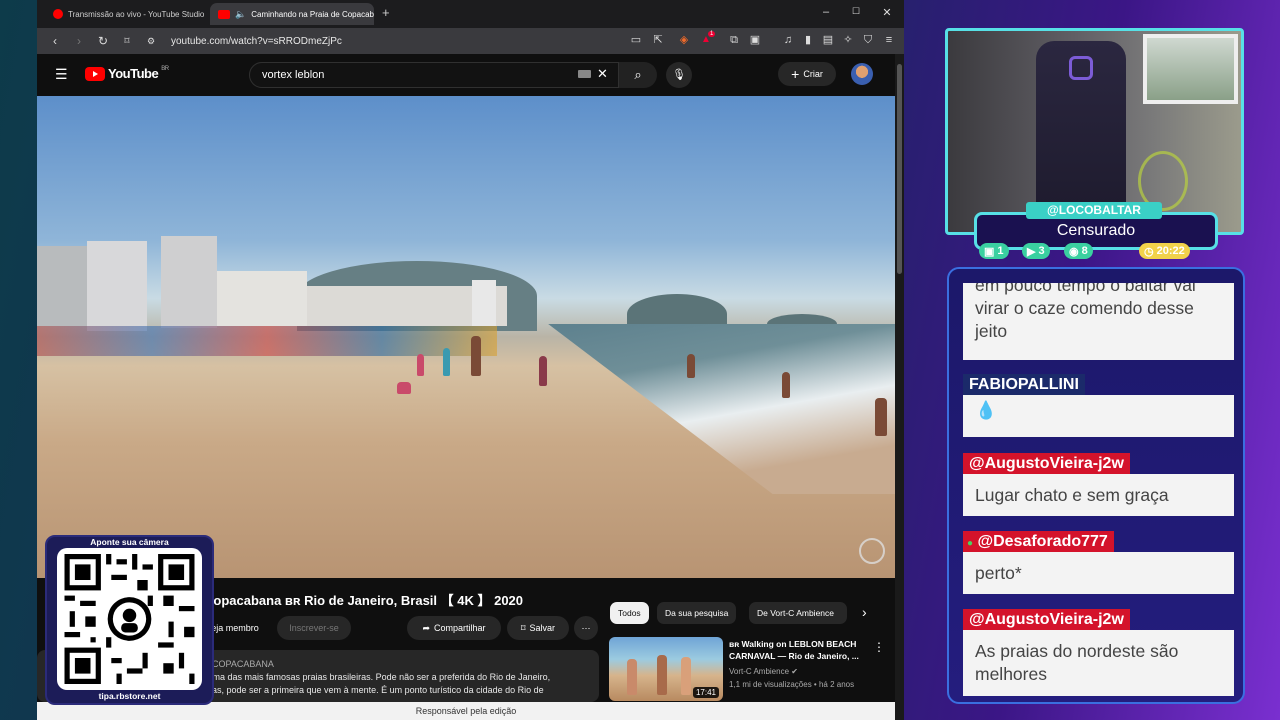 Image resolution: width=1280 pixels, height=720 pixels. Describe the element at coordinates (970, 543) in the screenshot. I see `badge-icon: ●` at that location.